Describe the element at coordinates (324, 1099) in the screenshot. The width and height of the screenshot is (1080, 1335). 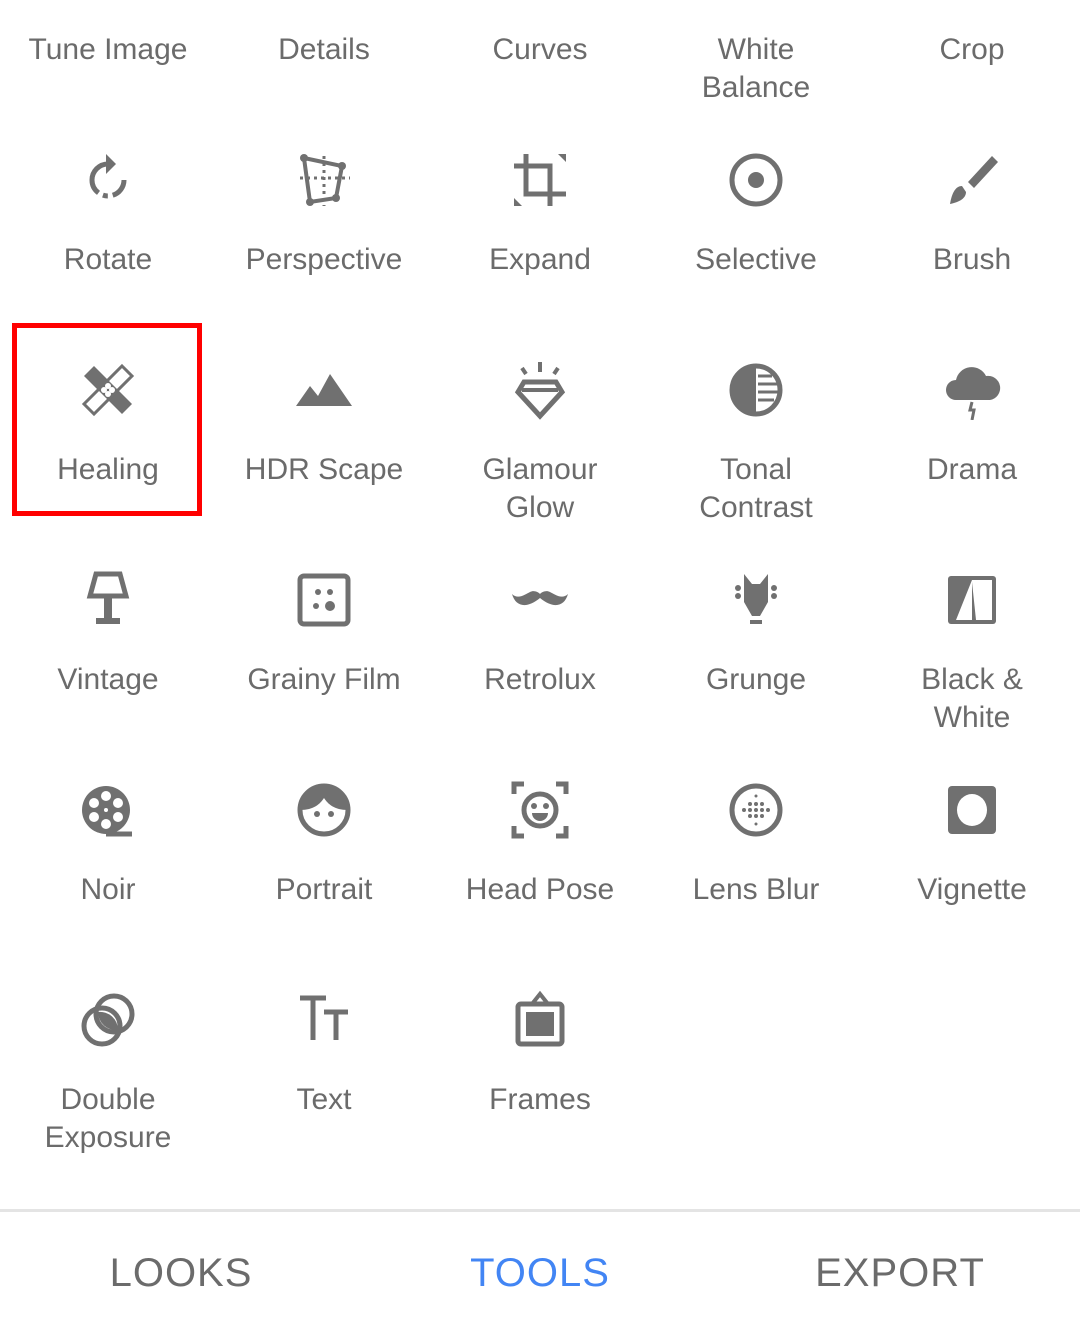
I see `tool-label: Text` at that location.